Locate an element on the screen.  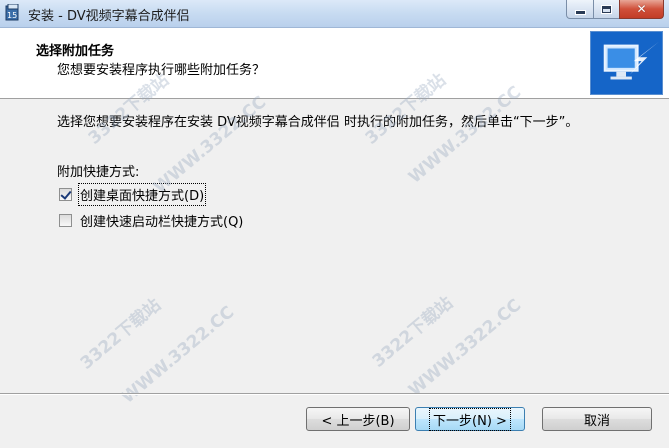
quicklaunch-shortcut-label: 创建快速启动栏快捷方式(Q) is located at coordinates (161, 220).